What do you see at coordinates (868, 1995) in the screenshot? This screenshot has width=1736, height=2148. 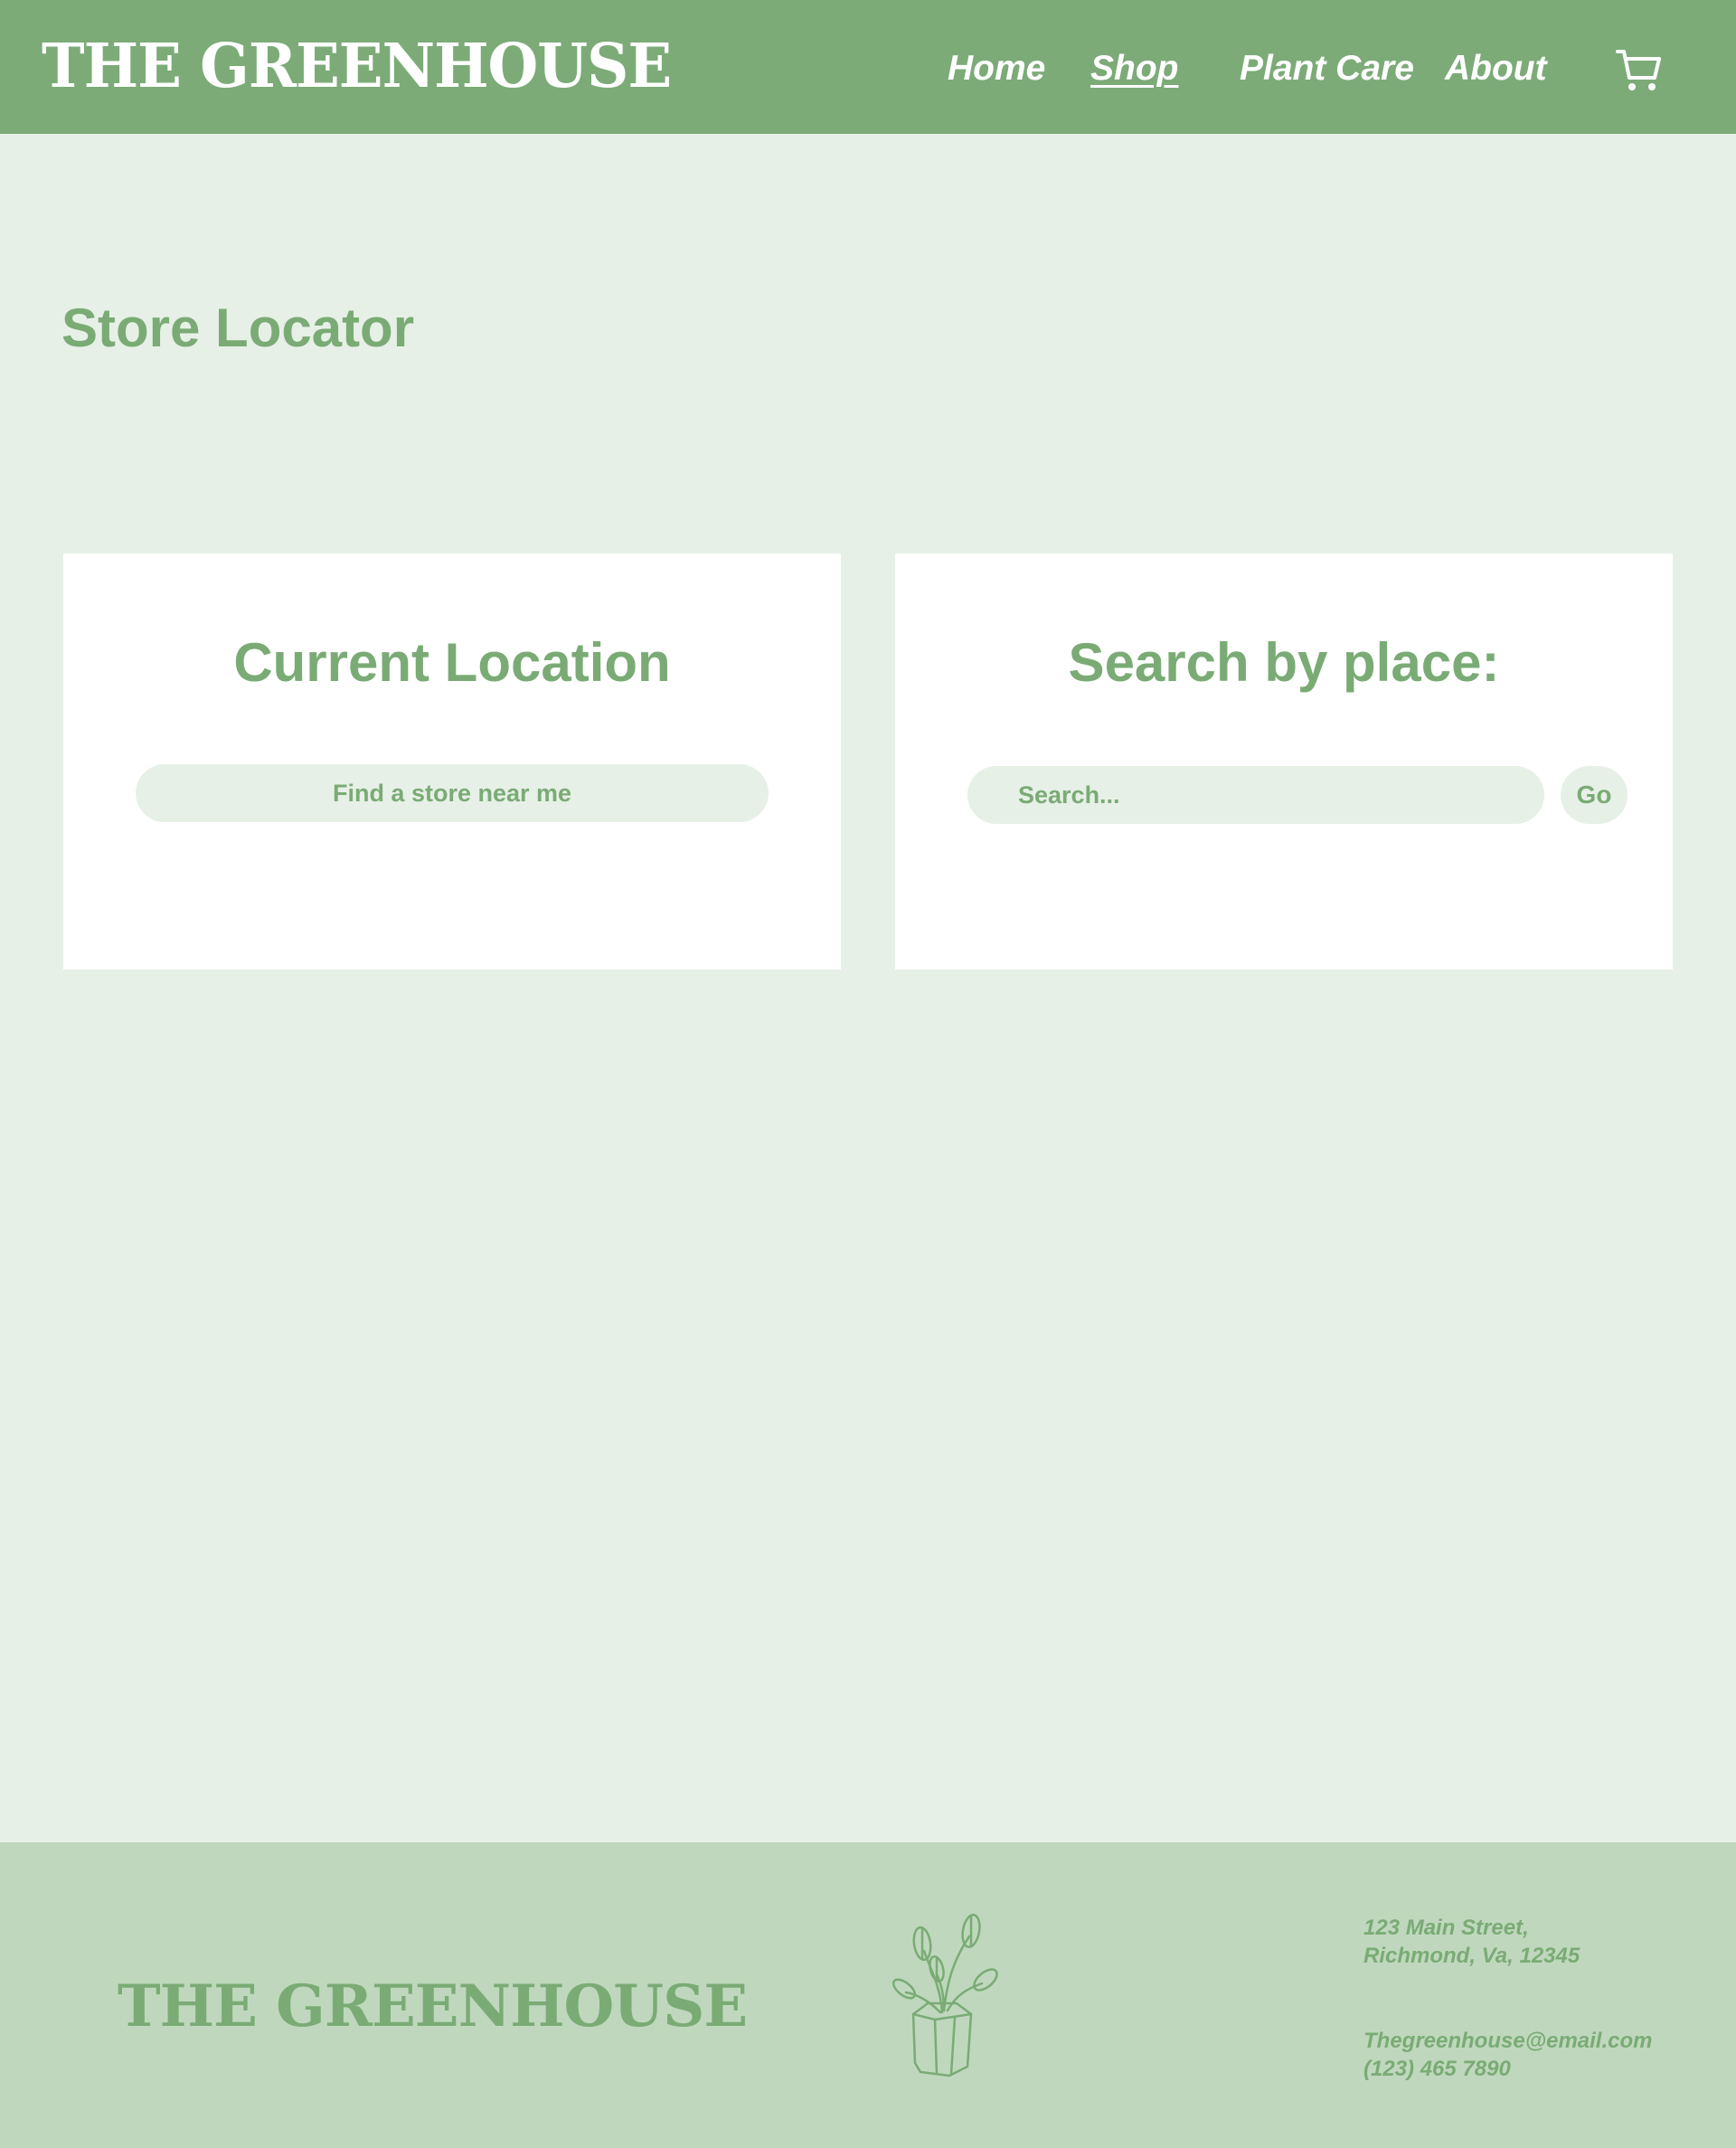 I see `site-footer: THE GREENHOUSE 123 Main Street, Richmond` at bounding box center [868, 1995].